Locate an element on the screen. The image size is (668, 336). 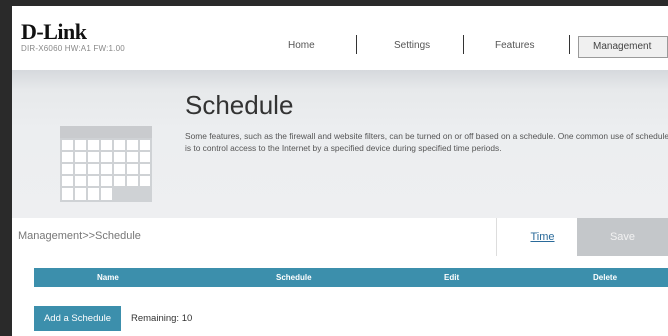
nav-features: Features is located at coordinates (514, 46).